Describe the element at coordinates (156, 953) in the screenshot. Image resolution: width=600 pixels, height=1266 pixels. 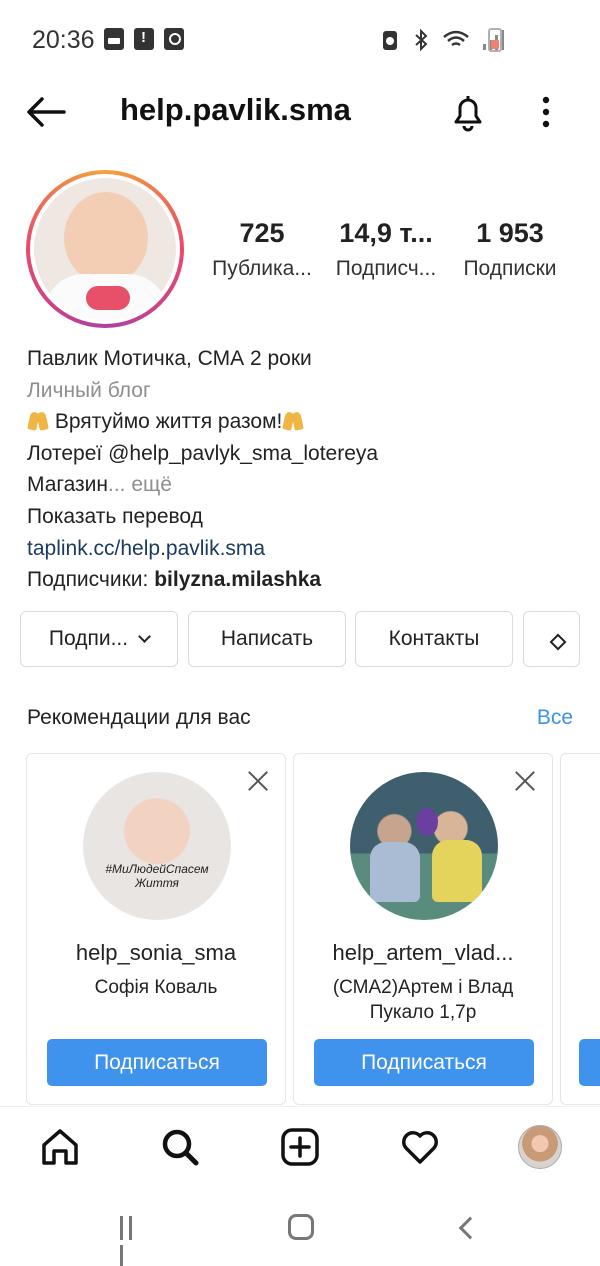
I see `suggestion-username: help_sonia_sma` at that location.